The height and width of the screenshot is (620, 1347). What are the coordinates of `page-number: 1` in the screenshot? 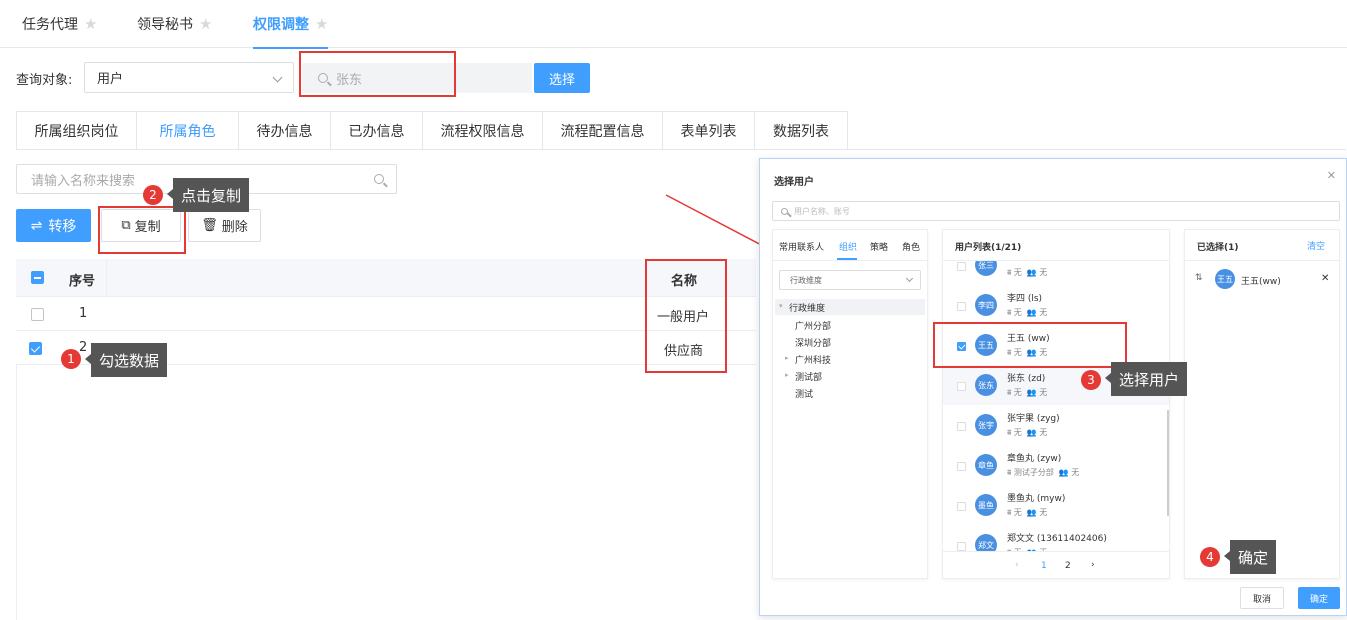 It's located at (1044, 566).